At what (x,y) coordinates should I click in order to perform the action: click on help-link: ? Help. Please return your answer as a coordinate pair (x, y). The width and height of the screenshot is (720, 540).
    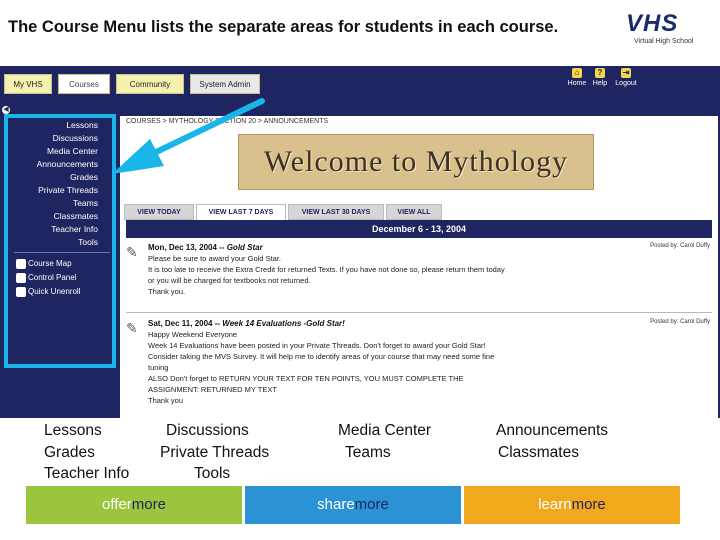
    Looking at the image, I should click on (600, 77).